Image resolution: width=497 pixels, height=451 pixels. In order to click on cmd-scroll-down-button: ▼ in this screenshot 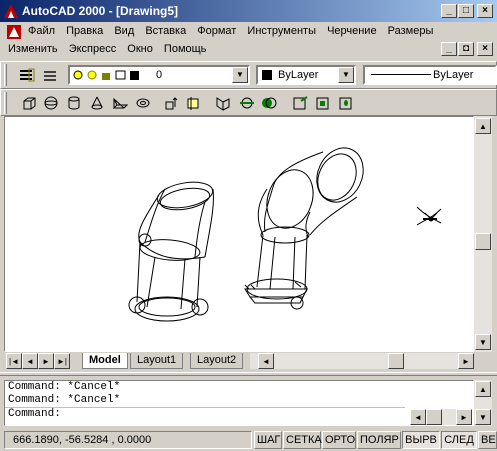, I will do `click(483, 417)`.